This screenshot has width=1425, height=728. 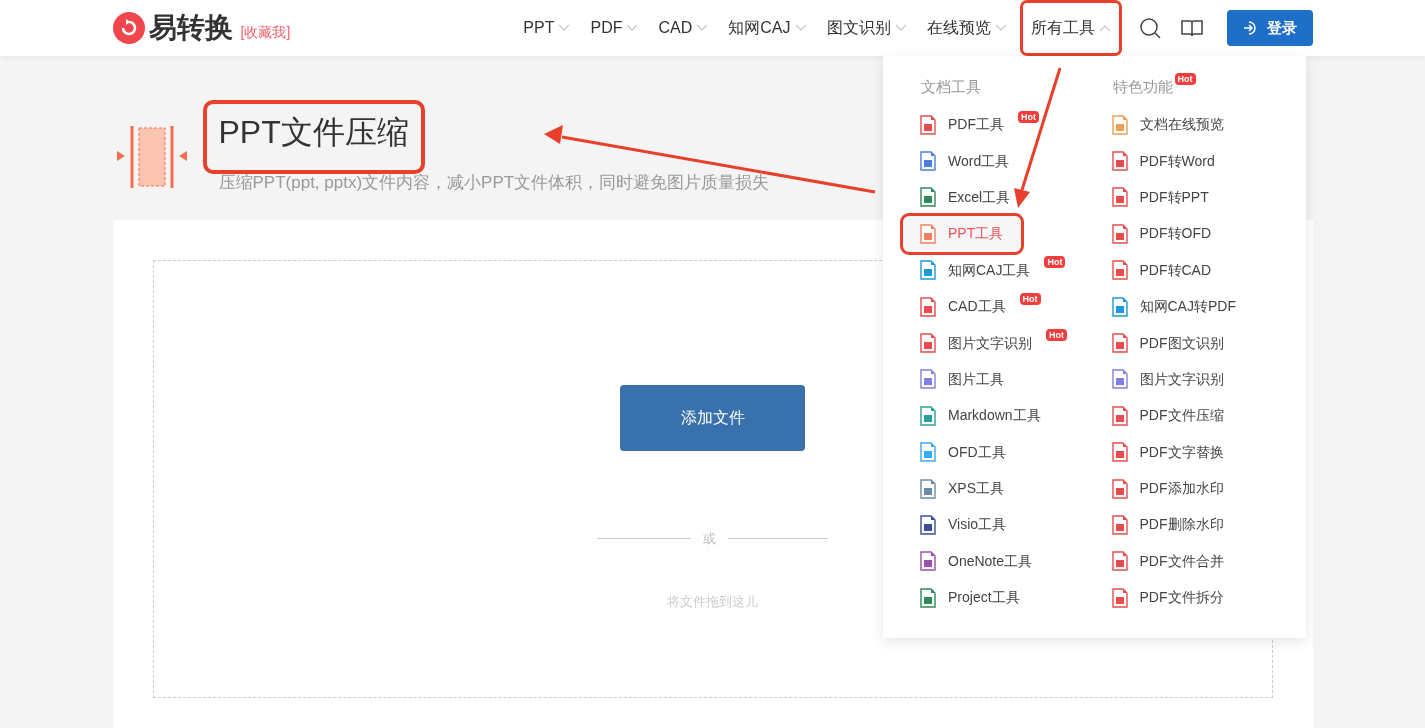 What do you see at coordinates (709, 538) in the screenshot?
I see `separator-text: 或` at bounding box center [709, 538].